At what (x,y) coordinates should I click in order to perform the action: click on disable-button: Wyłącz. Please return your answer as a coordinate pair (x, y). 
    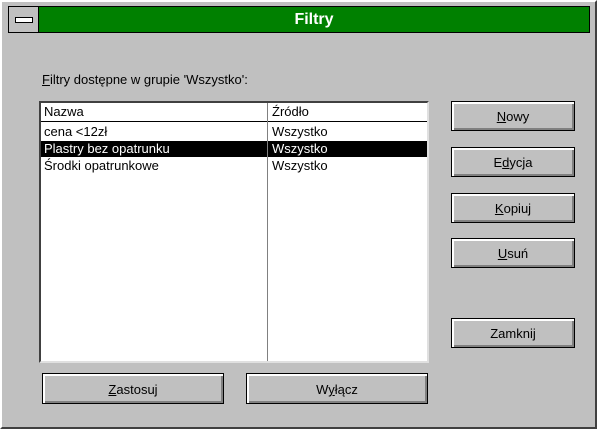
    Looking at the image, I should click on (337, 388).